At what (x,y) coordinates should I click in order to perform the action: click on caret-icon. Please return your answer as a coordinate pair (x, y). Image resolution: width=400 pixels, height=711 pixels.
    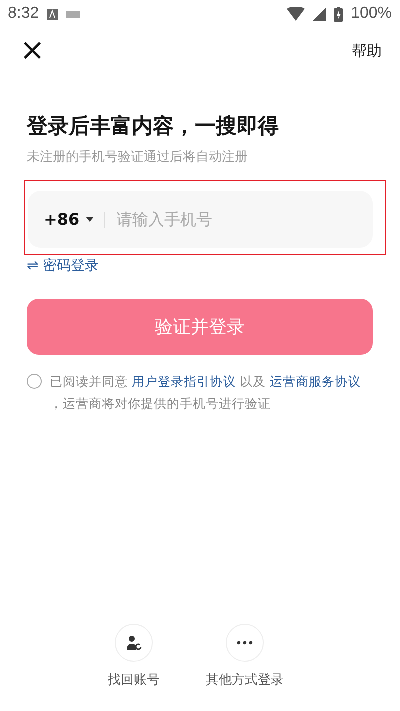
    Looking at the image, I should click on (90, 219).